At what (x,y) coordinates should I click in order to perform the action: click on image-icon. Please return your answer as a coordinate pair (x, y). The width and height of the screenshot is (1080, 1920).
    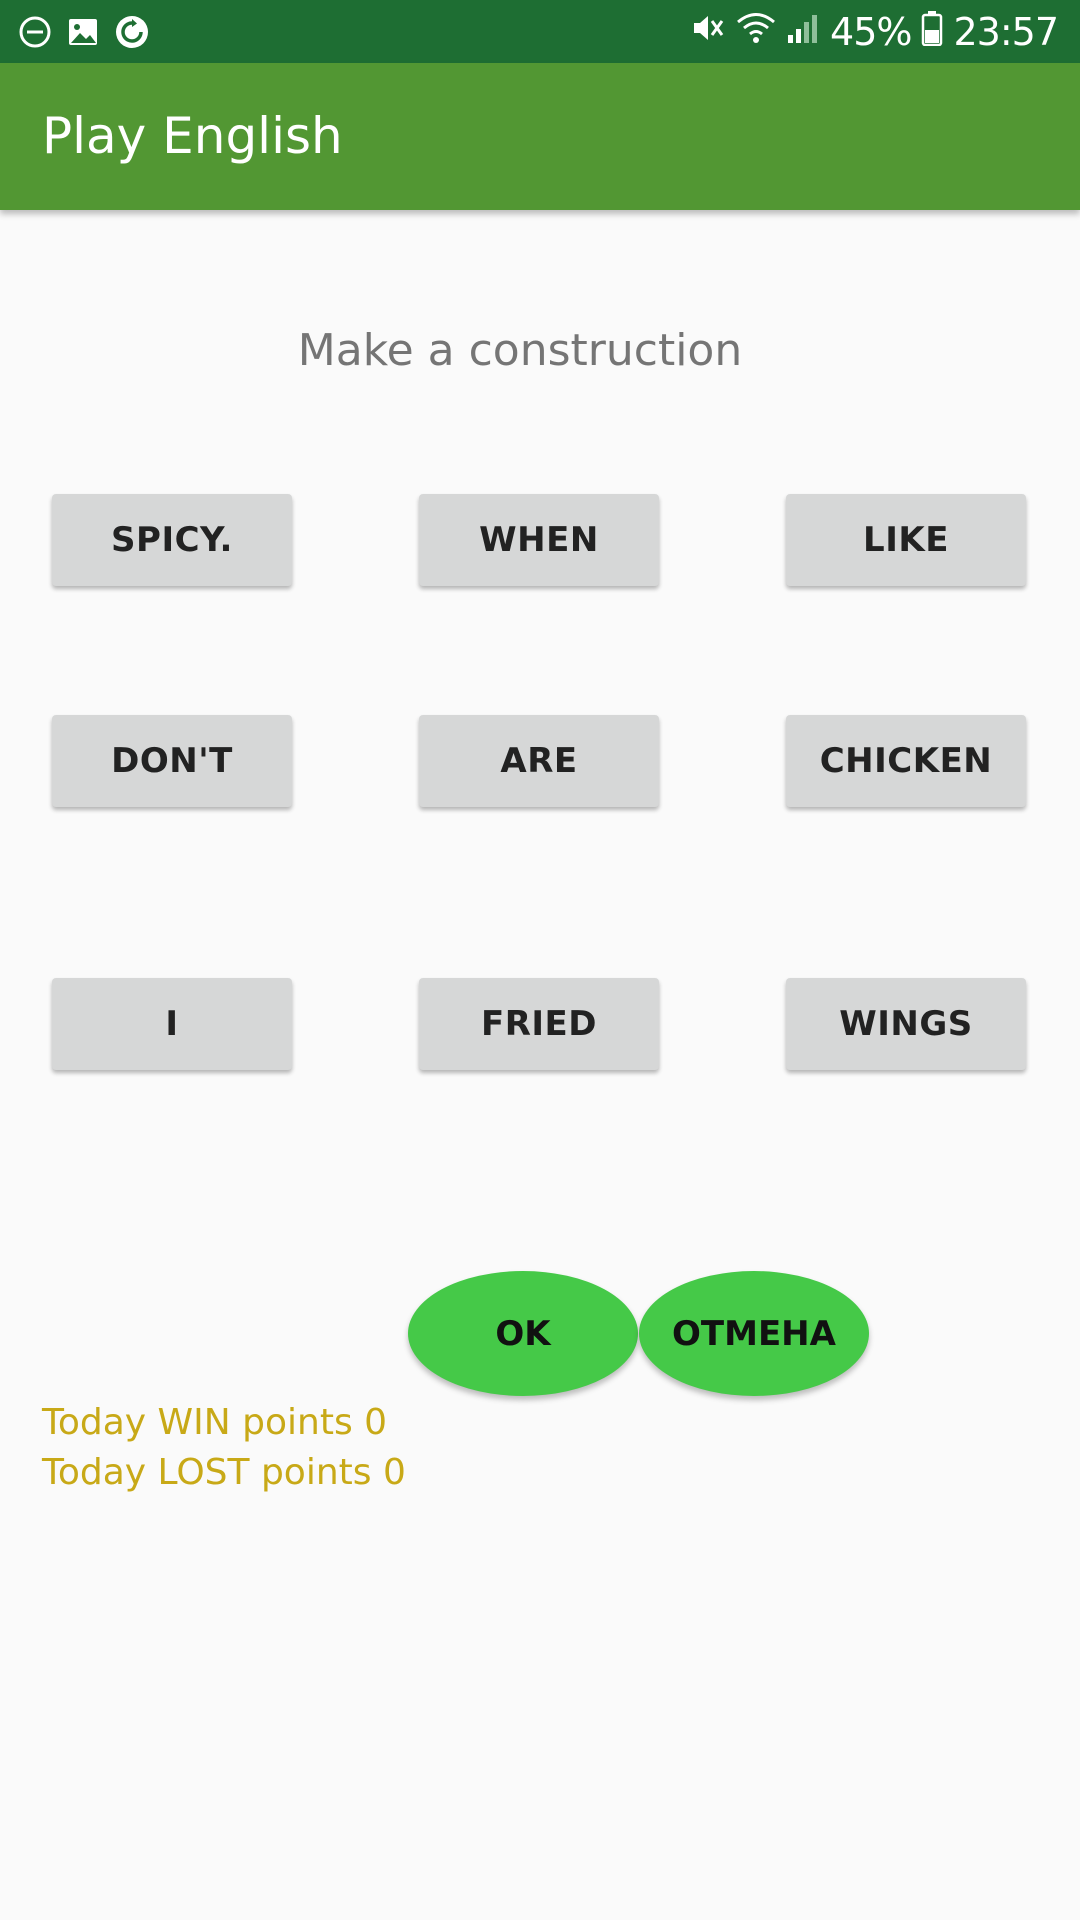
    Looking at the image, I should click on (83, 34).